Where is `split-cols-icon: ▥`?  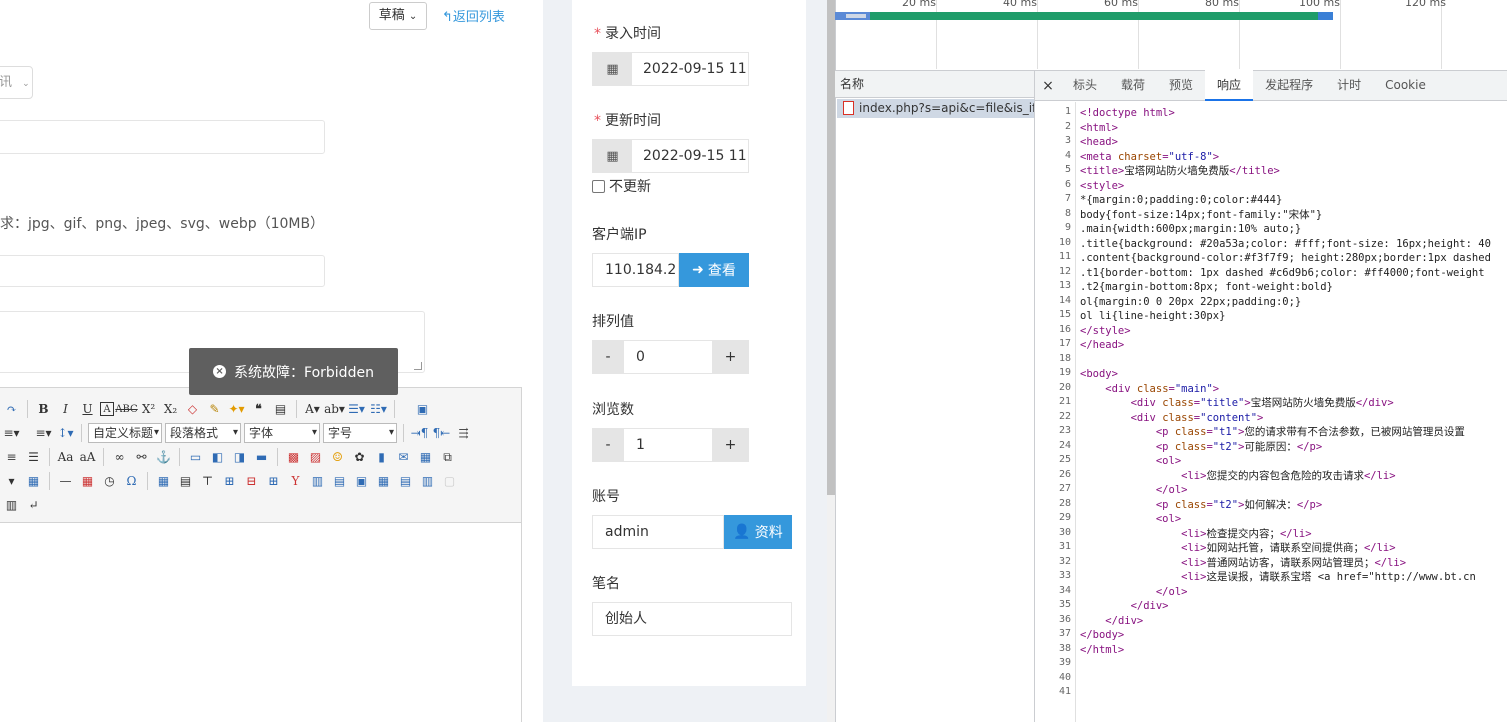
split-cols-icon: ▥ is located at coordinates (427, 481).